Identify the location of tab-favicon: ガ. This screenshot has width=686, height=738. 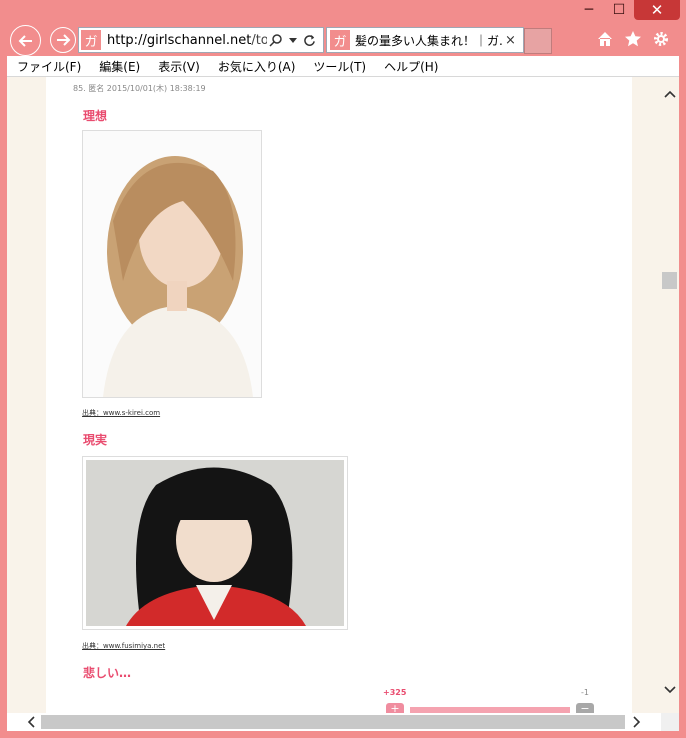
(340, 40).